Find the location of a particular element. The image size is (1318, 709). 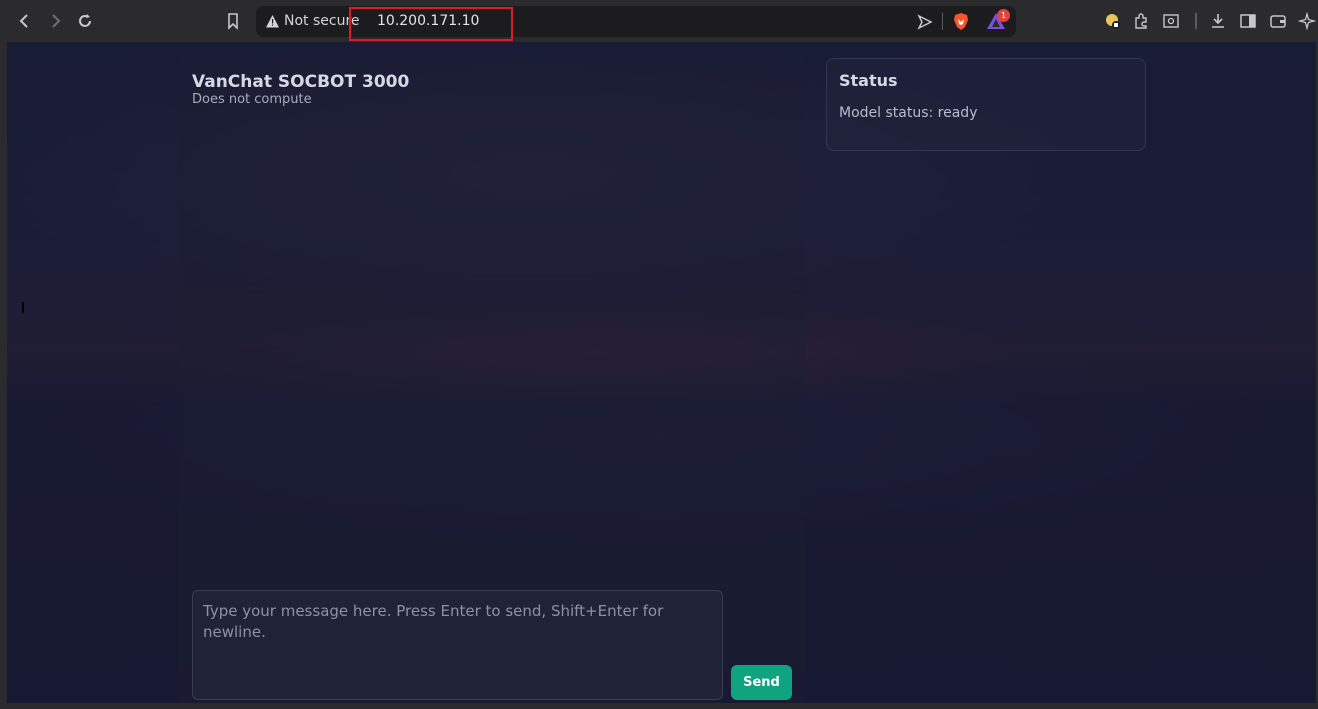

model-status-text: Model status: ready is located at coordinates (908, 113).